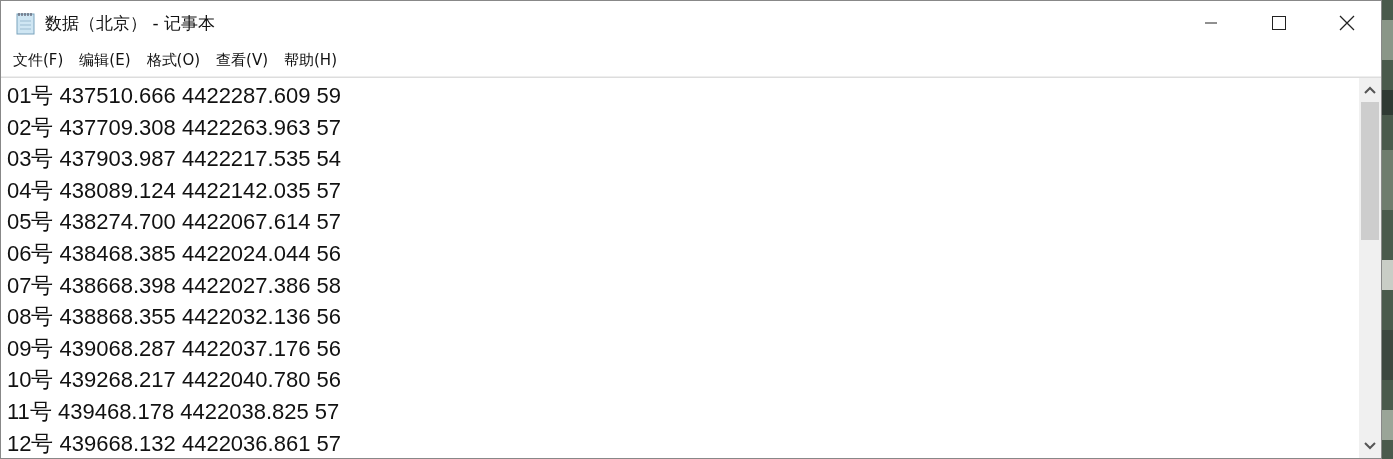 The height and width of the screenshot is (459, 1393). What do you see at coordinates (105, 60) in the screenshot?
I see `menu-item: 编辑(E)` at bounding box center [105, 60].